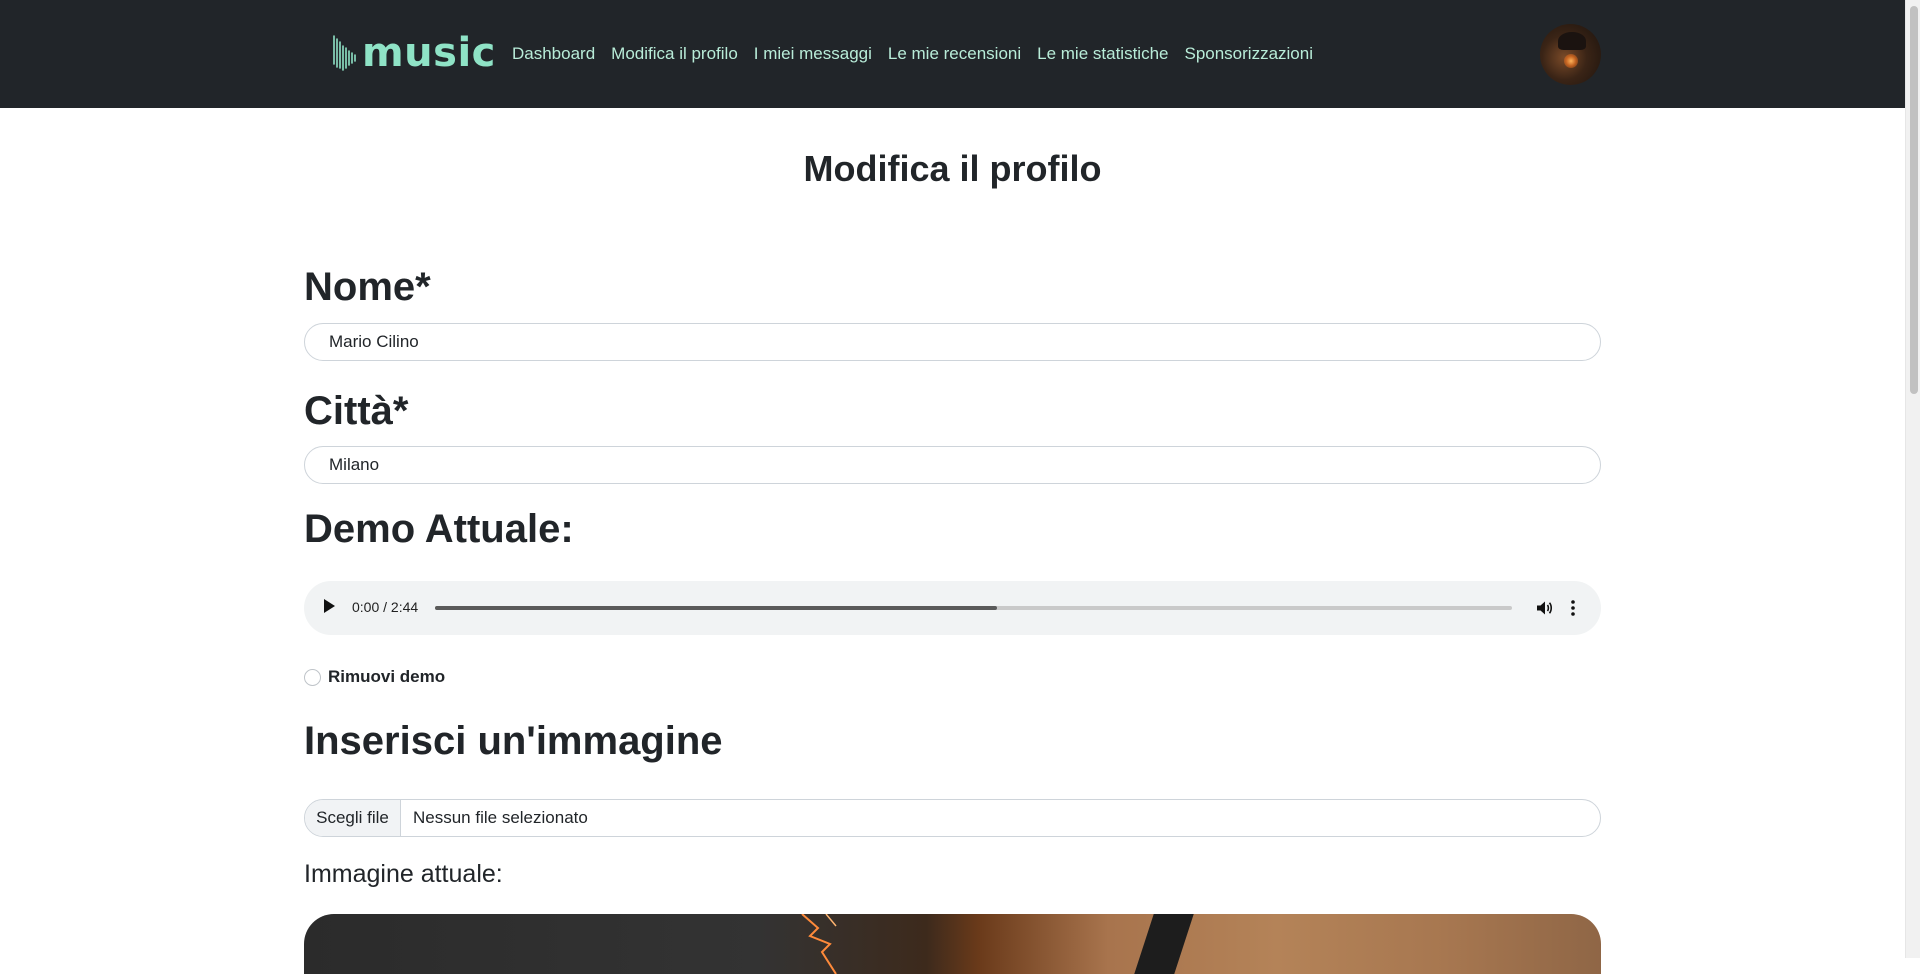 The height and width of the screenshot is (974, 1920). Describe the element at coordinates (952, 465) in the screenshot. I see `city-field: Milano` at that location.